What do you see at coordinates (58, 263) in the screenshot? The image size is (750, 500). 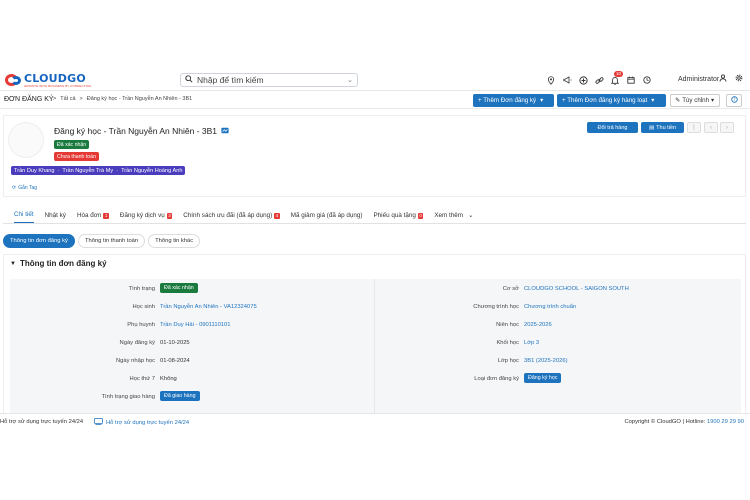 I see `section-title: ▼ Thông tin đơn đăng ký` at bounding box center [58, 263].